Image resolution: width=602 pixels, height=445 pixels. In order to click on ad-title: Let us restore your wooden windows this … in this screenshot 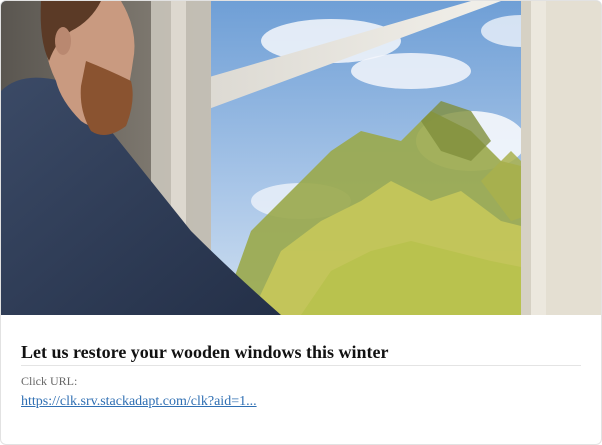, I will do `click(301, 340)`.